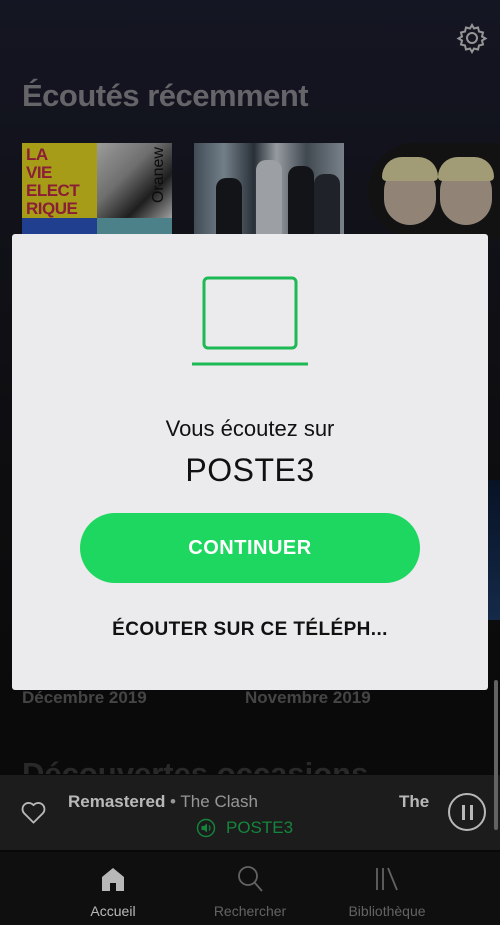  Describe the element at coordinates (250, 428) in the screenshot. I see `dialog-subtitle: Vous écoutez sur` at that location.